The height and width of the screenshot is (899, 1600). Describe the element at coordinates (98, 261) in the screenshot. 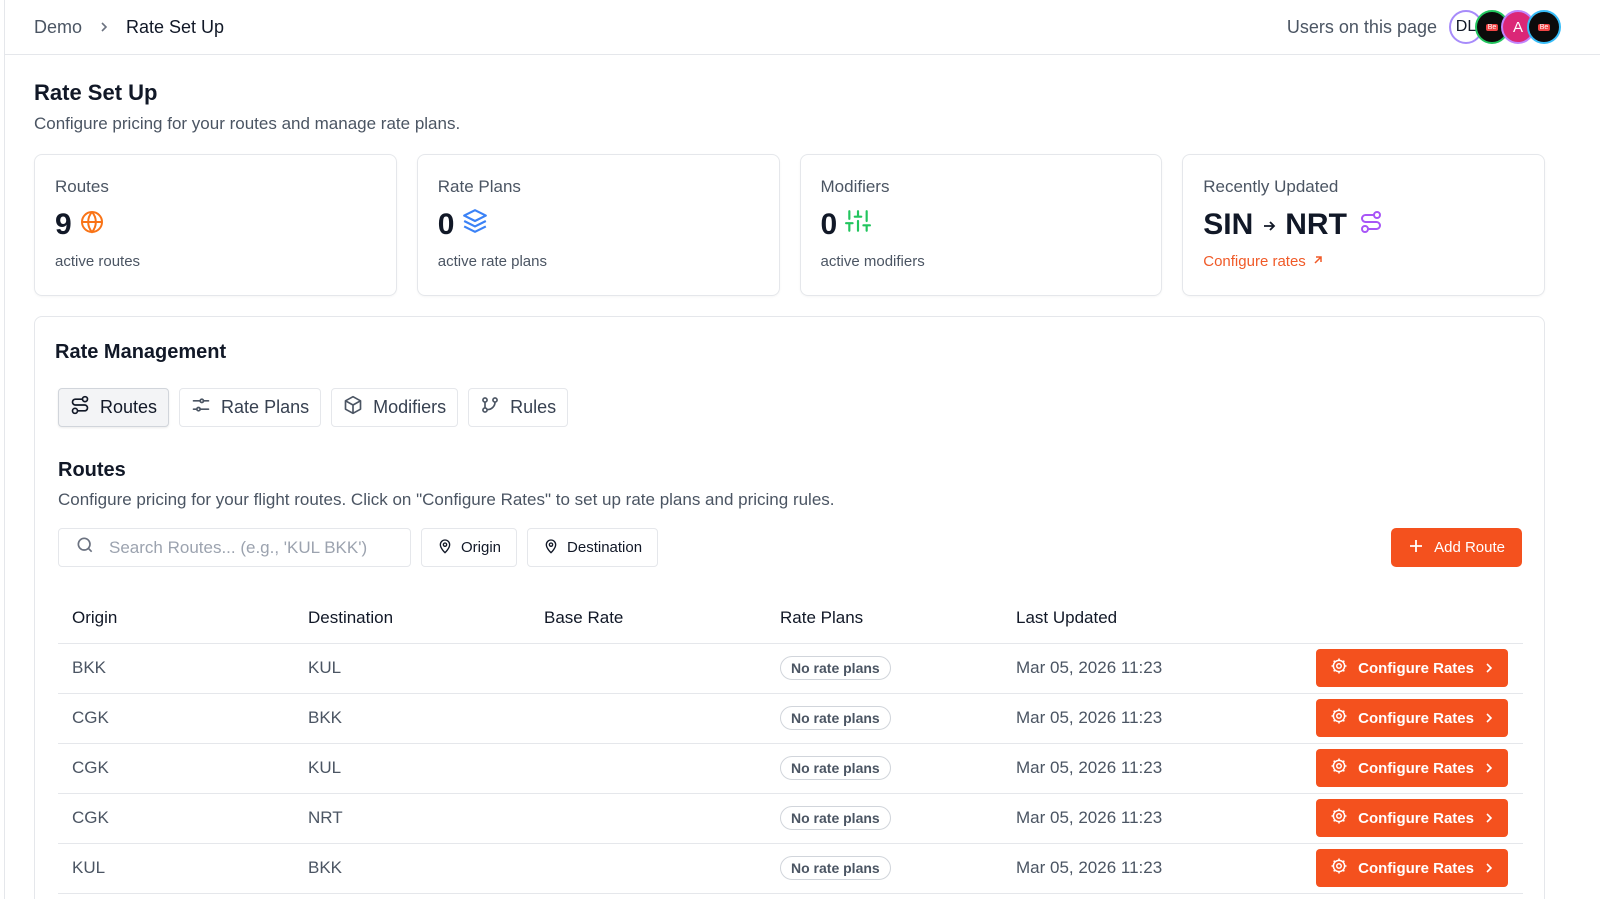

I see `stat-sub: active routes` at that location.